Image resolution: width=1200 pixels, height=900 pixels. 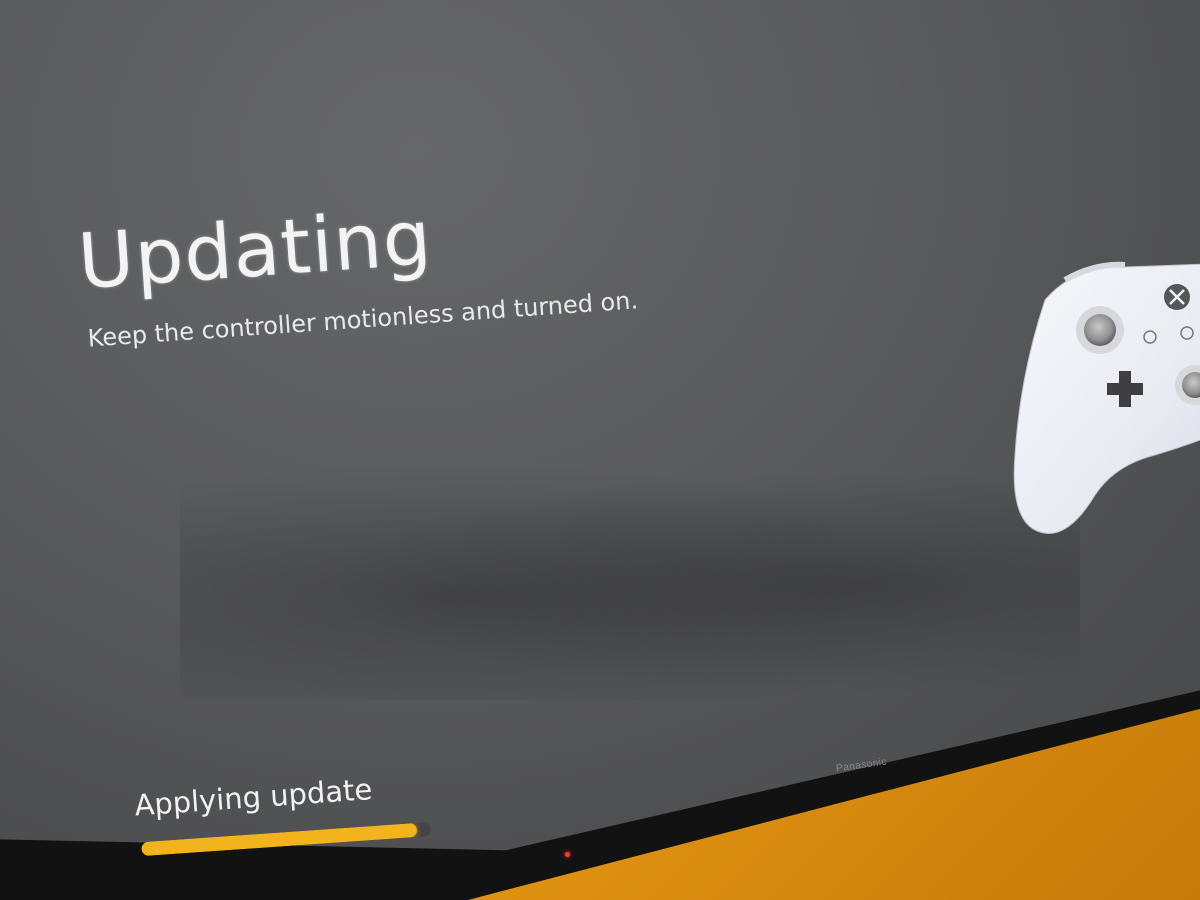 What do you see at coordinates (253, 797) in the screenshot?
I see `status-label: Applying update` at bounding box center [253, 797].